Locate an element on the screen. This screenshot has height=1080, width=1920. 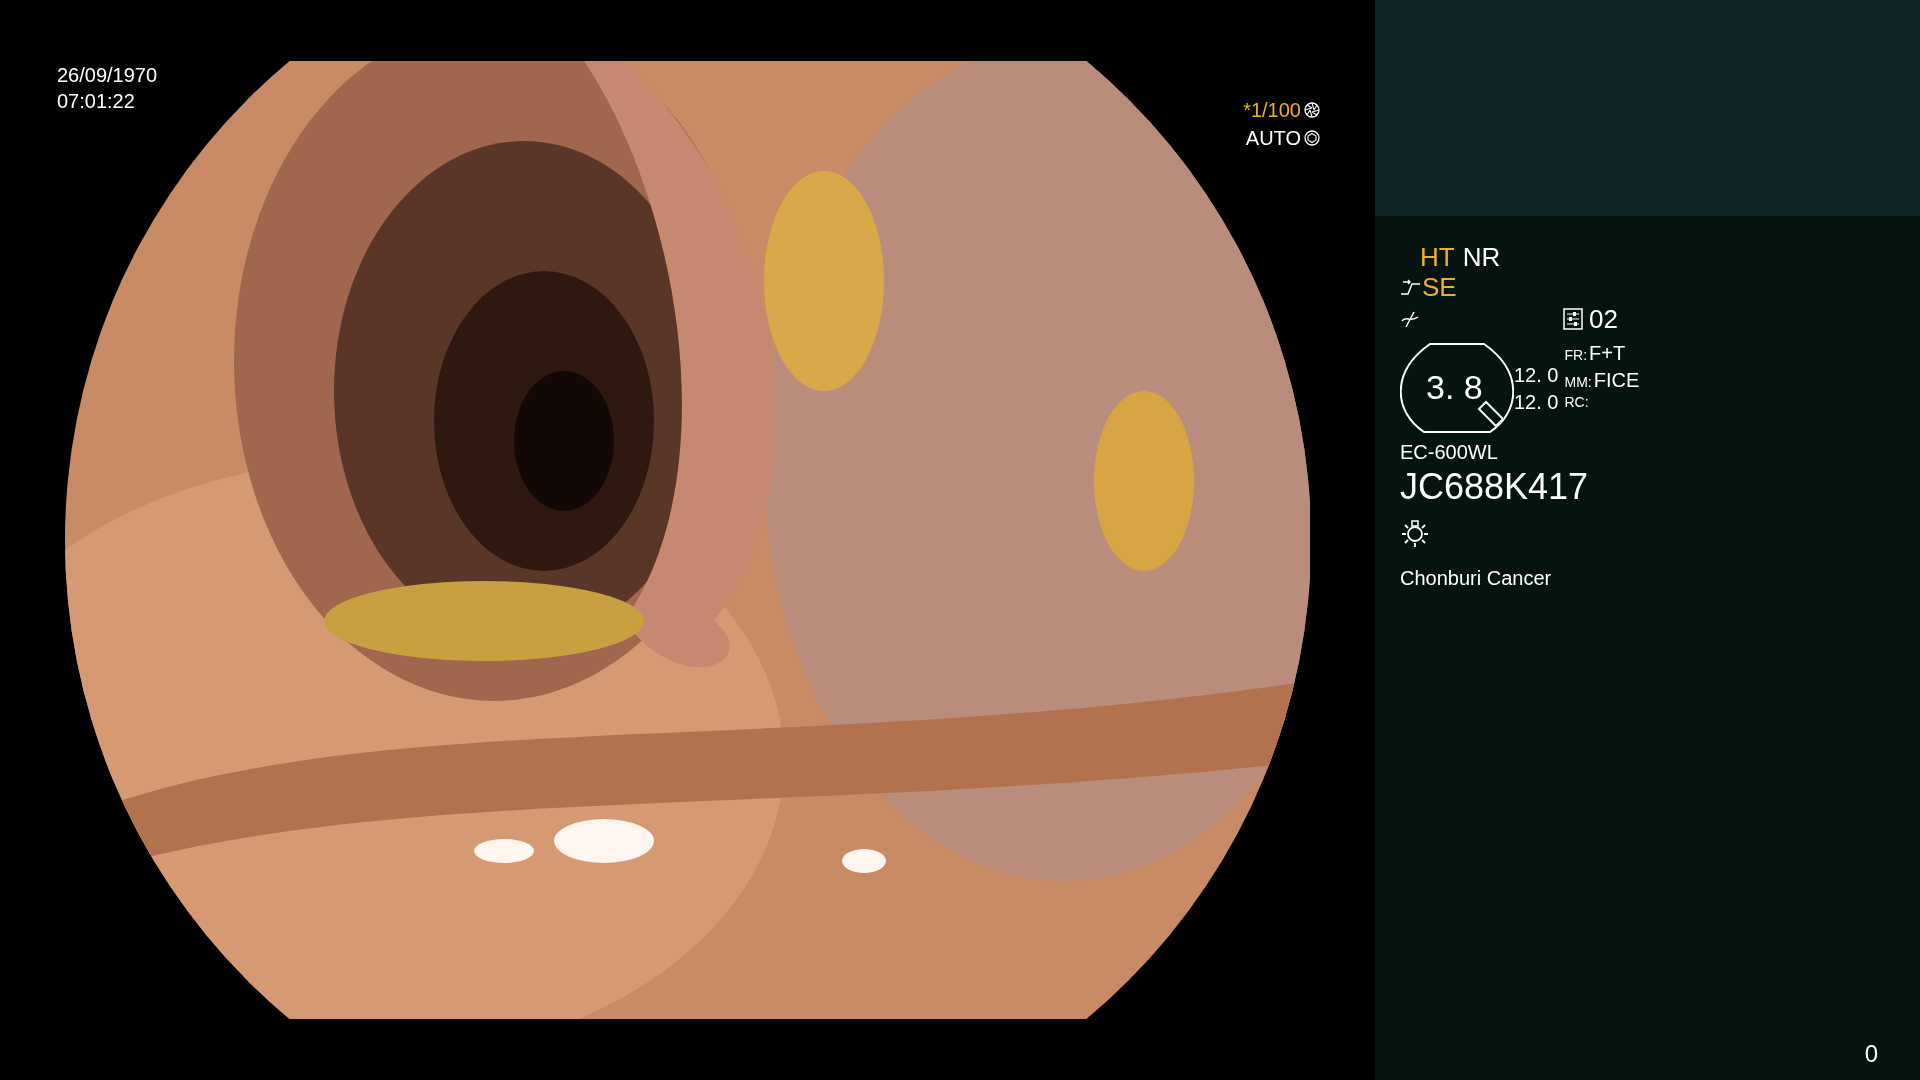
sliders-icon is located at coordinates (1573, 319).